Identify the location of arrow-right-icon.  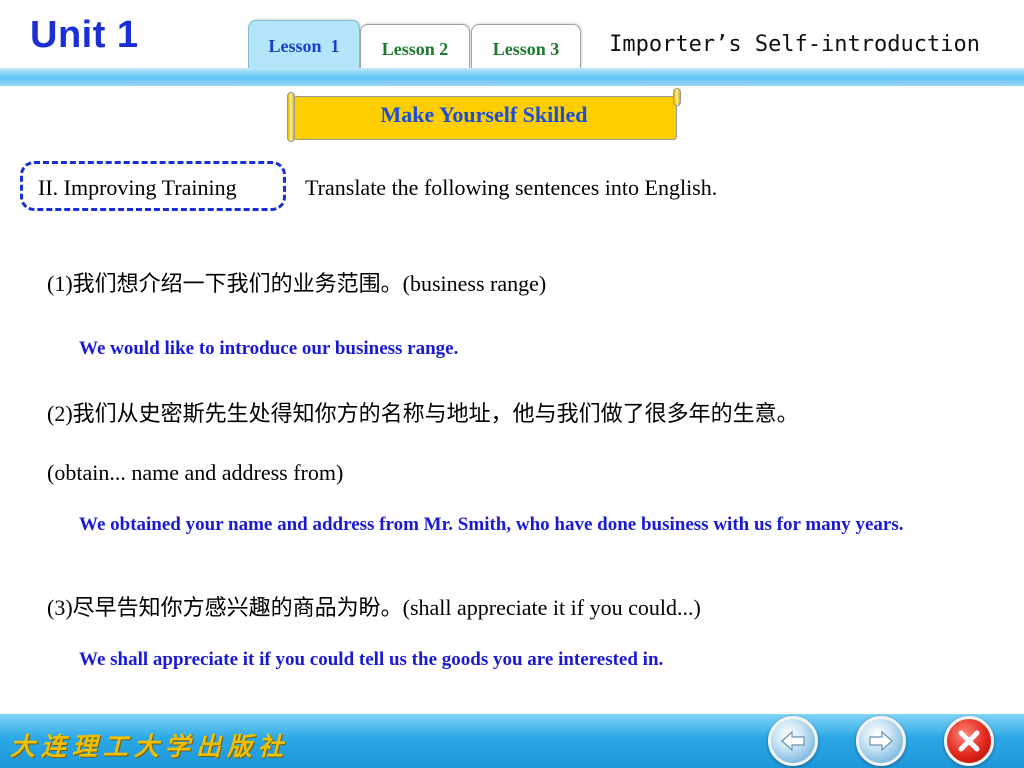
(881, 741).